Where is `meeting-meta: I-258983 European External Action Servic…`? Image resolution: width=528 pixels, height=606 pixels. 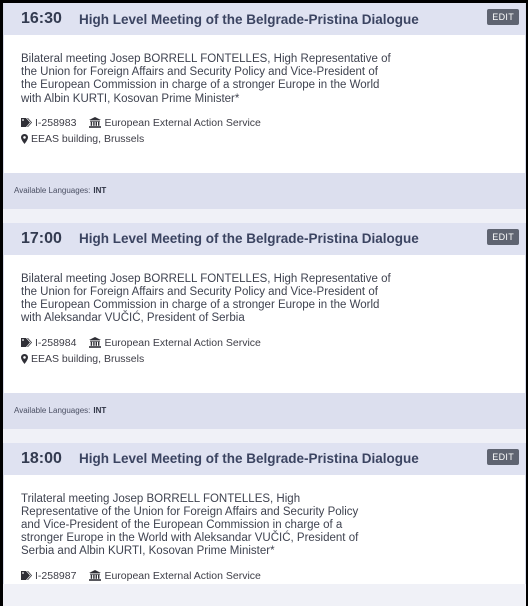 meeting-meta: I-258983 European External Action Servic… is located at coordinates (264, 123).